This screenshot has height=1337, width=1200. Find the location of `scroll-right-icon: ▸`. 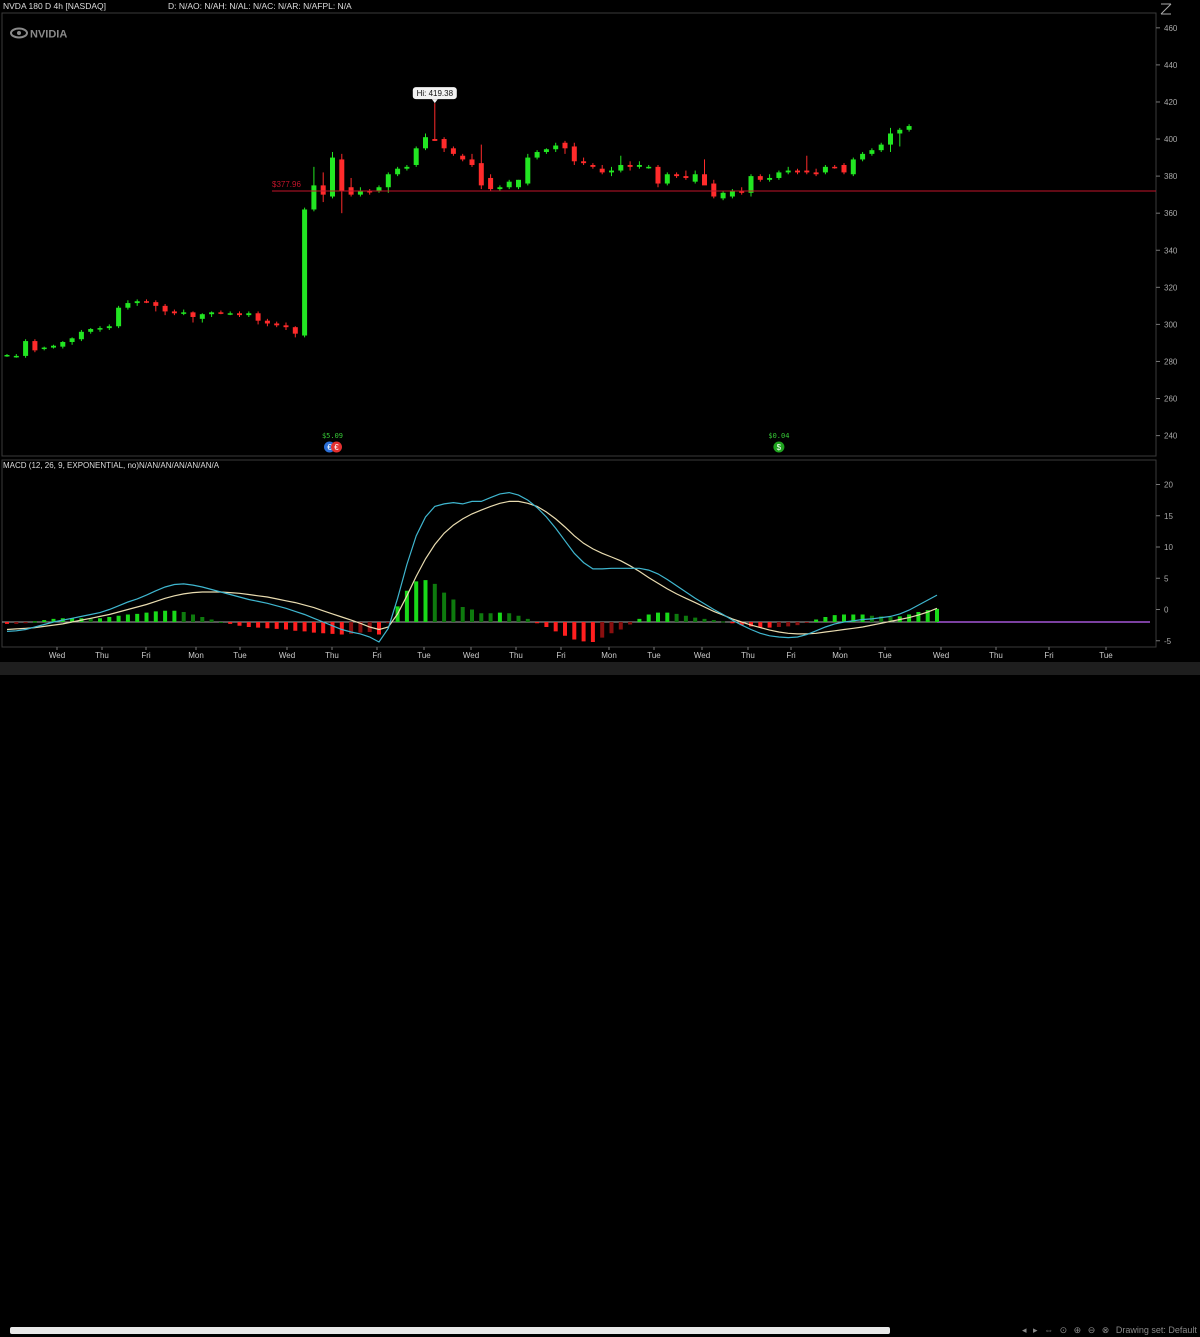

scroll-right-icon: ▸ is located at coordinates (1035, 1330).